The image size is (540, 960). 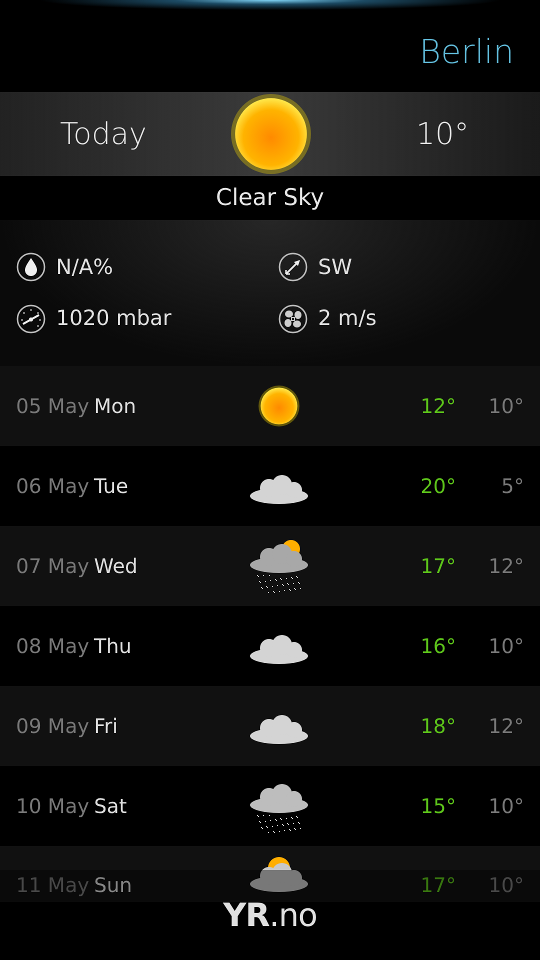 I want to click on low-temperature: 5°, so click(x=512, y=486).